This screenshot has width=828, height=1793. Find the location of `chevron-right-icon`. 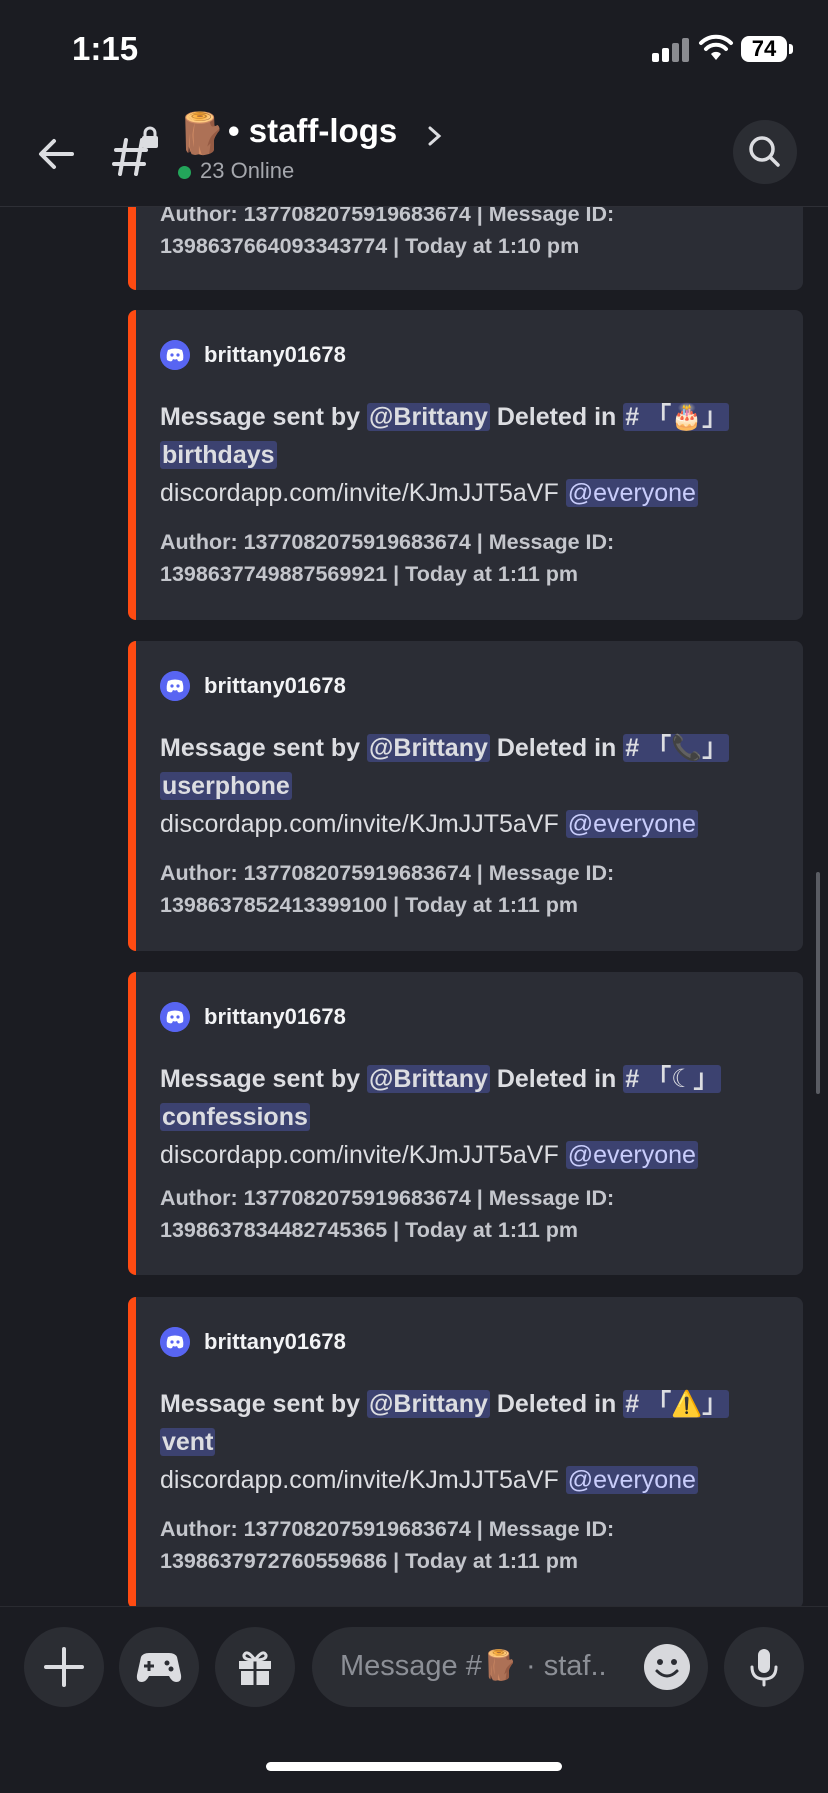

chevron-right-icon is located at coordinates (435, 136).